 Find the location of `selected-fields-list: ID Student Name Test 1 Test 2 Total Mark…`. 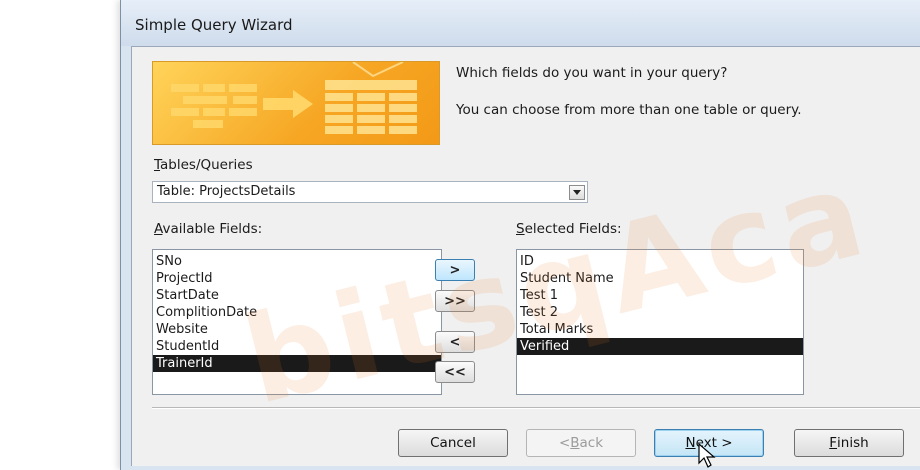

selected-fields-list: ID Student Name Test 1 Test 2 Total Mark… is located at coordinates (660, 322).